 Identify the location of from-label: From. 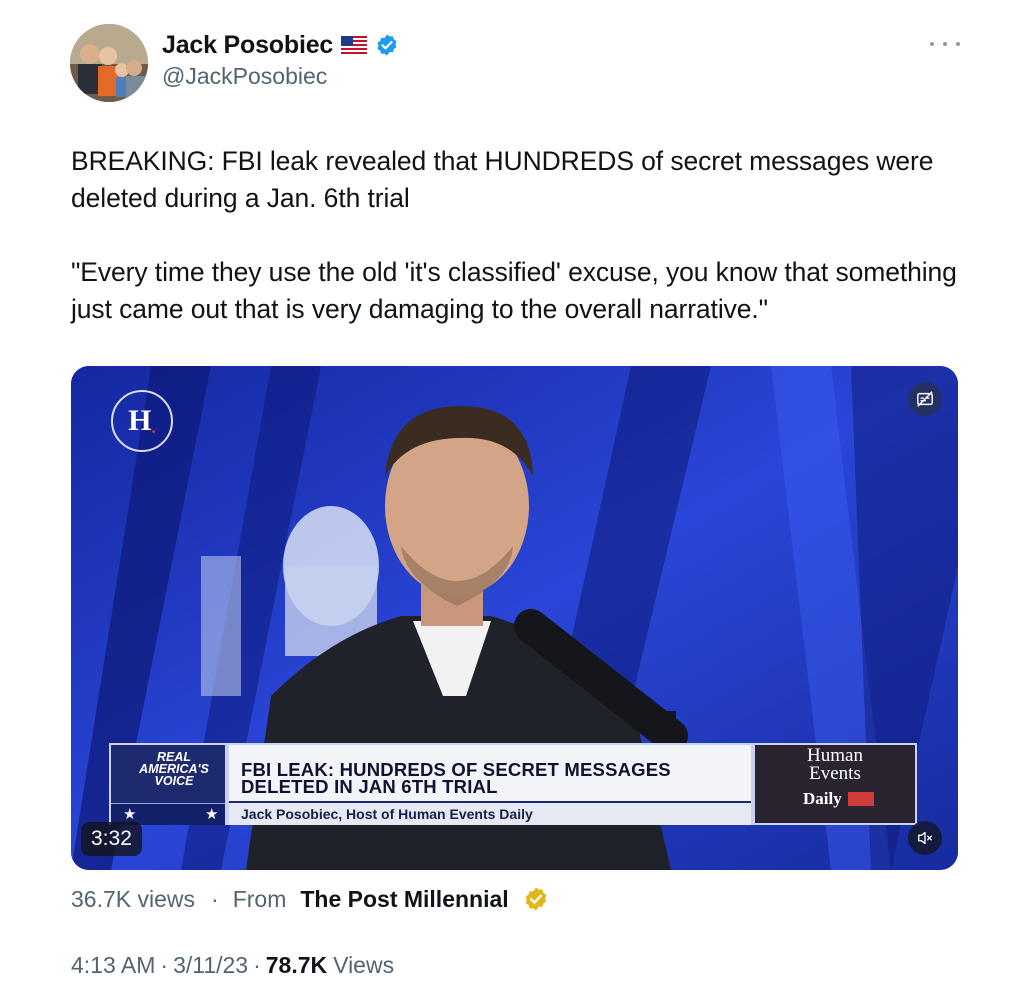
(259, 898).